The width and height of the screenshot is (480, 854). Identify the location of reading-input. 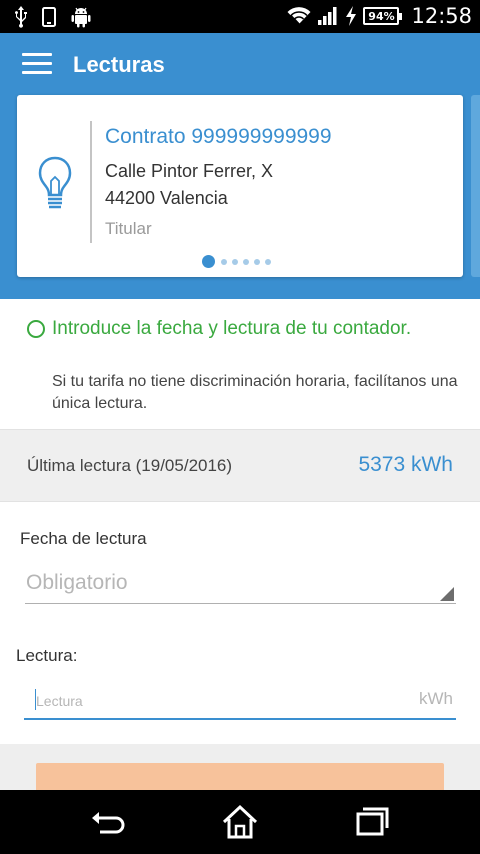
(216, 701).